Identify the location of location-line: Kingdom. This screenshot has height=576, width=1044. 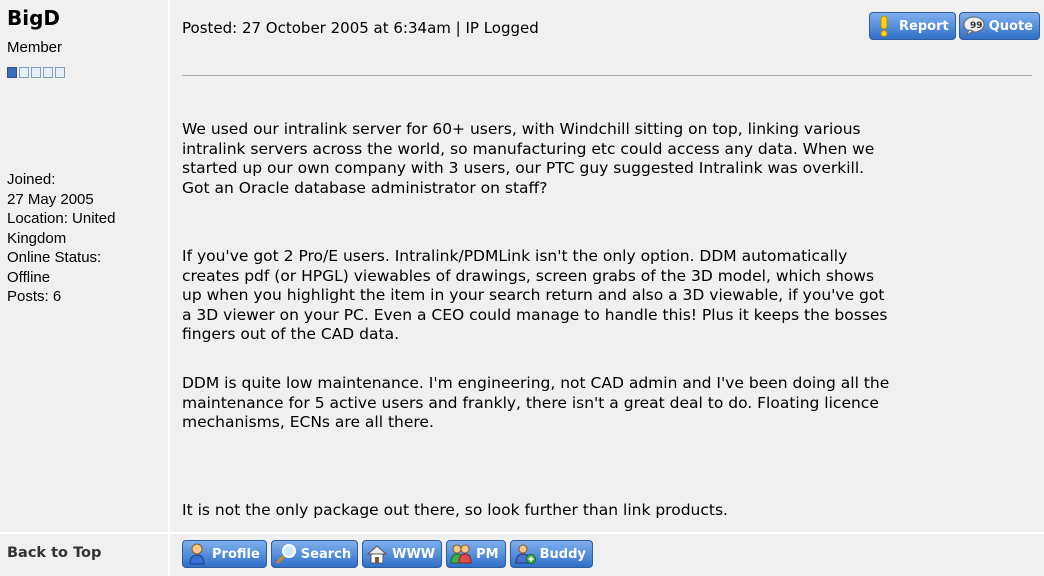
(37, 238).